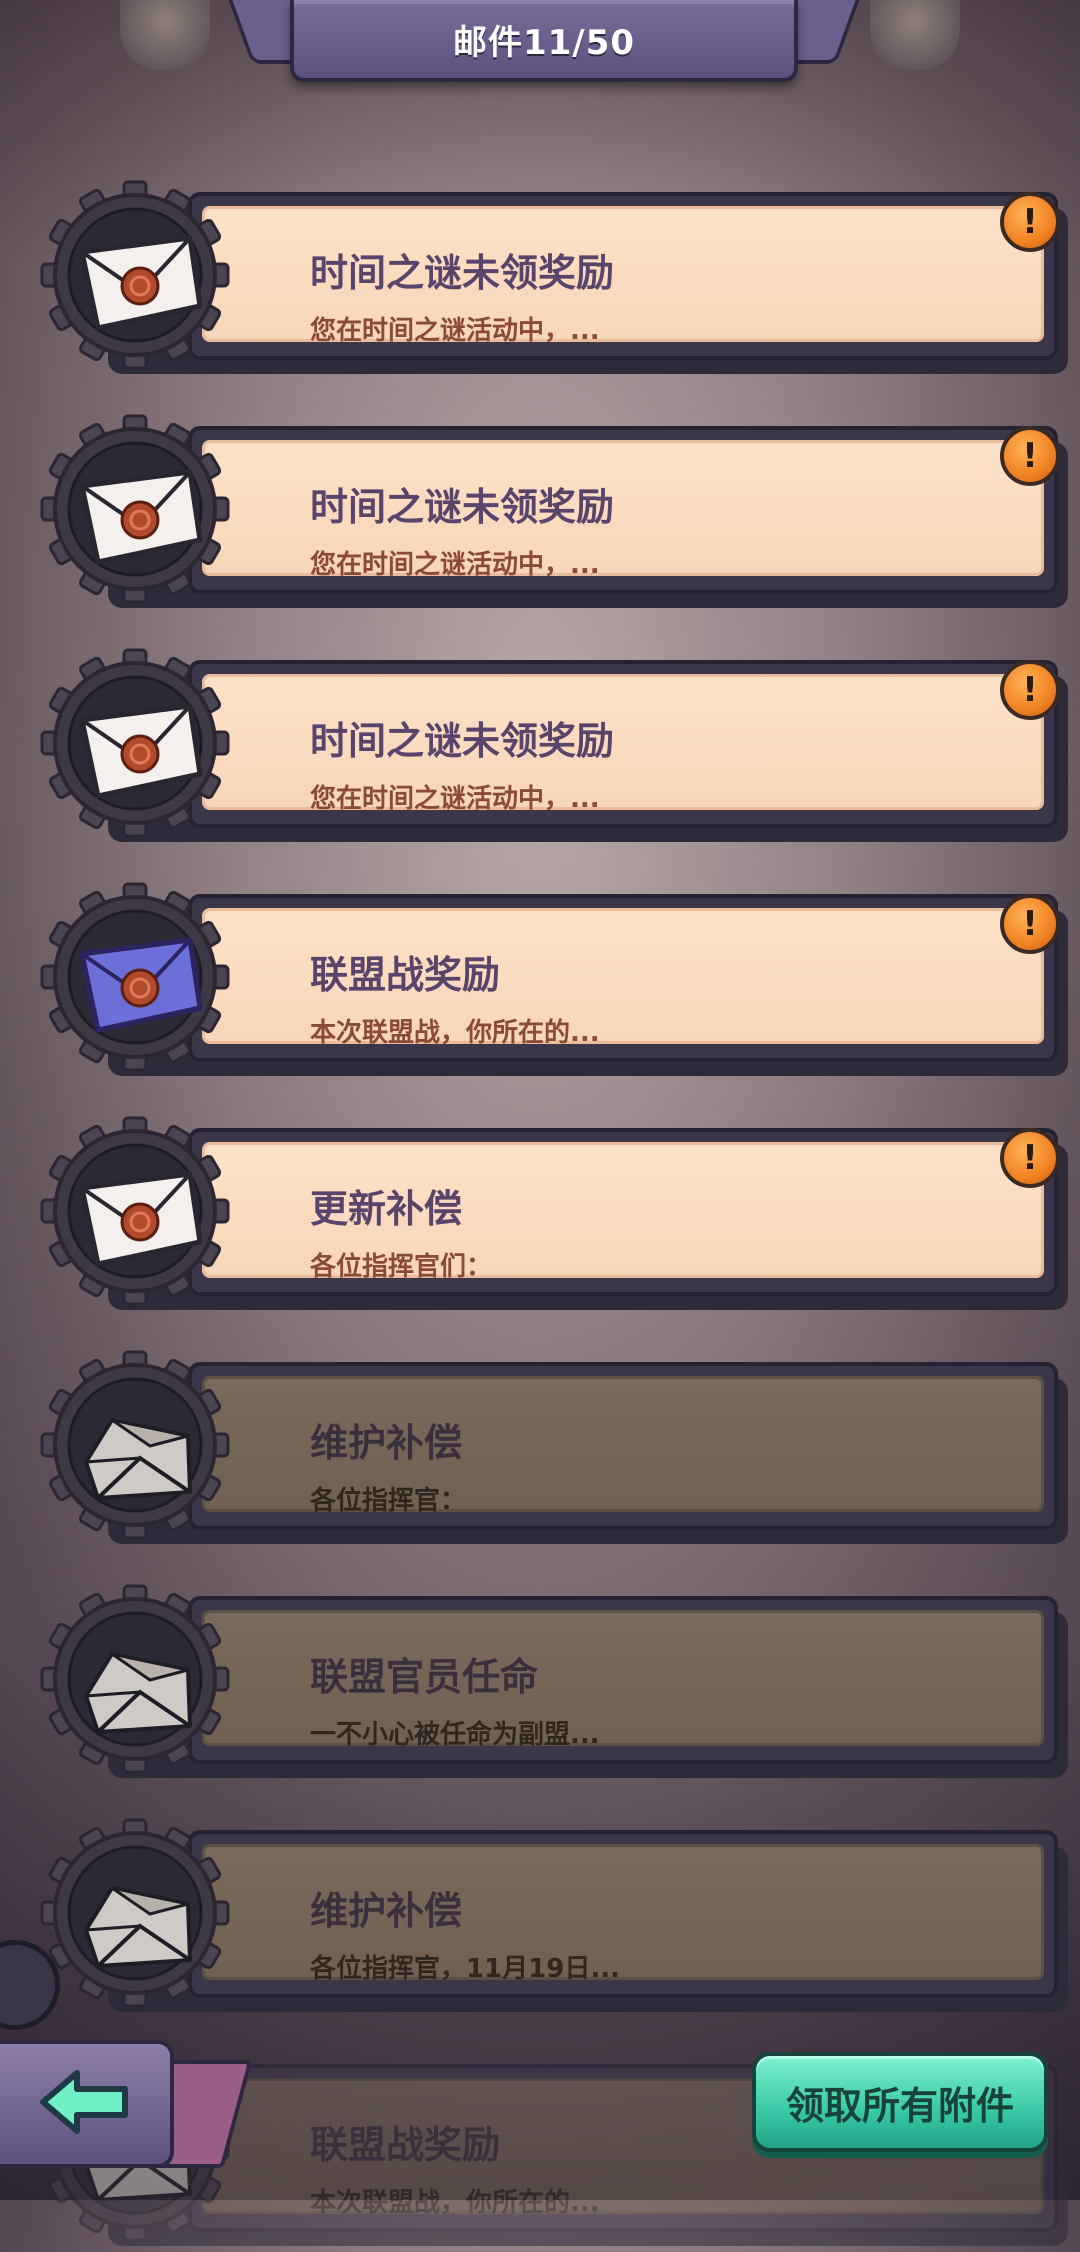  I want to click on mail-preview: 各位指挥官：, so click(388, 1501).